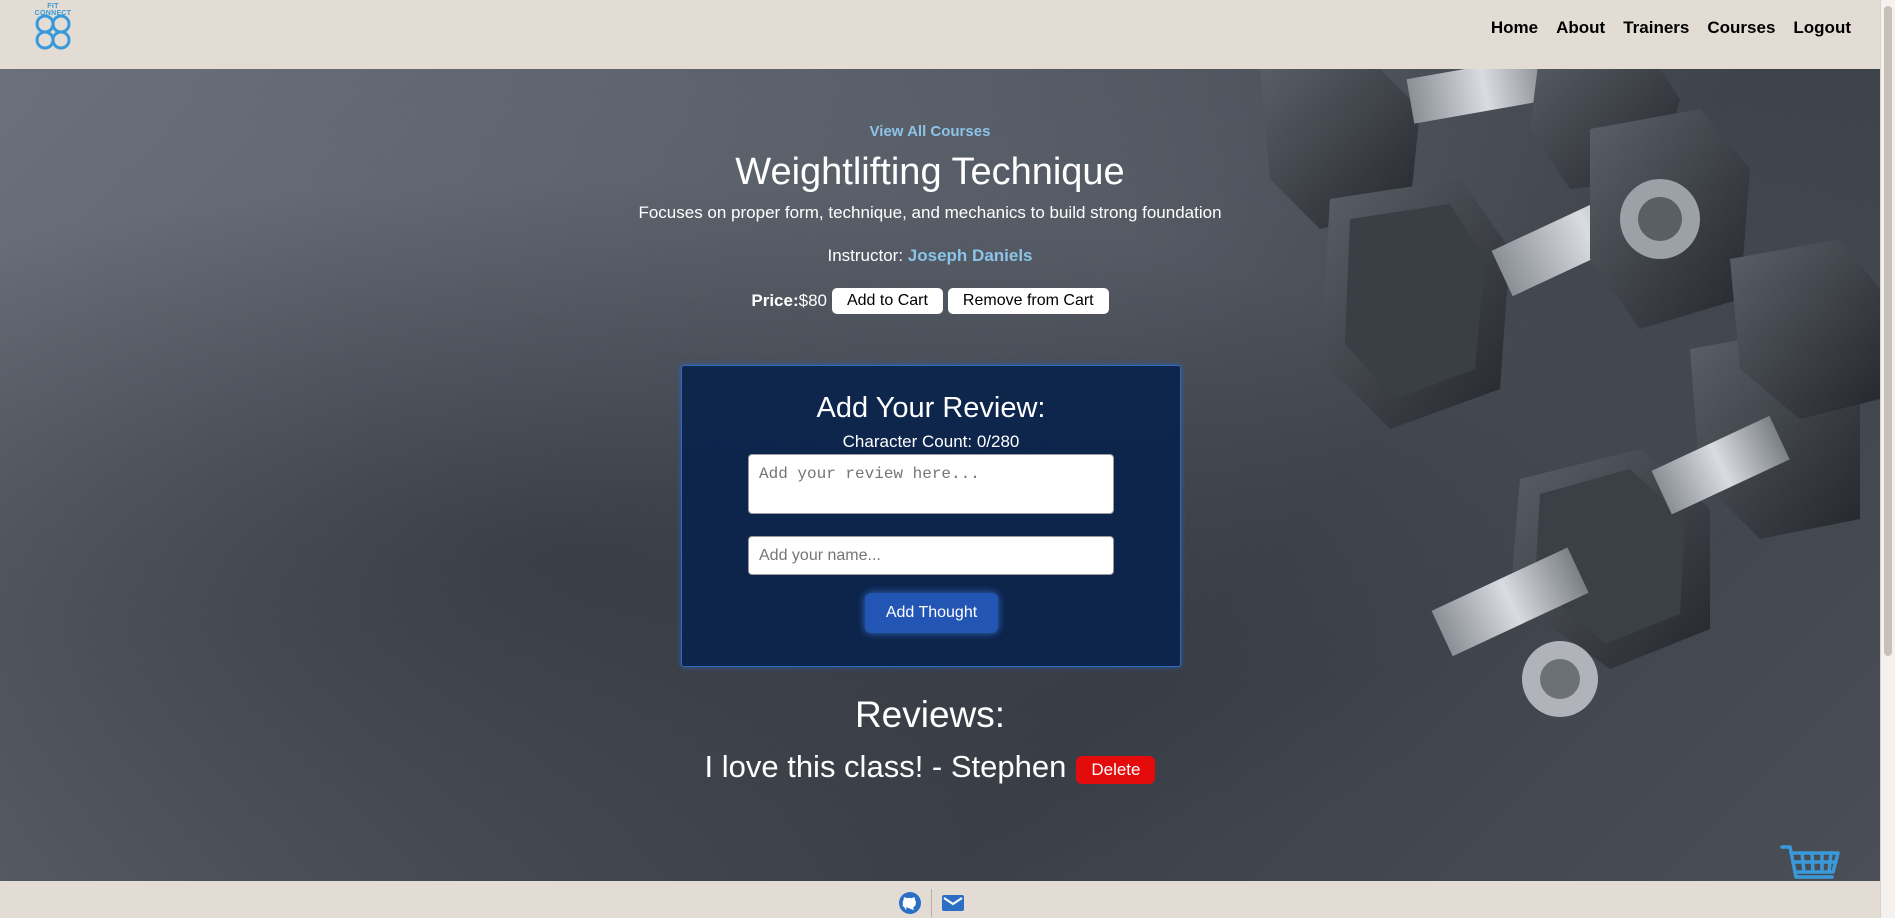 This screenshot has width=1895, height=918. Describe the element at coordinates (1028, 301) in the screenshot. I see `remove-from-cart-button: Remove from Cart` at that location.